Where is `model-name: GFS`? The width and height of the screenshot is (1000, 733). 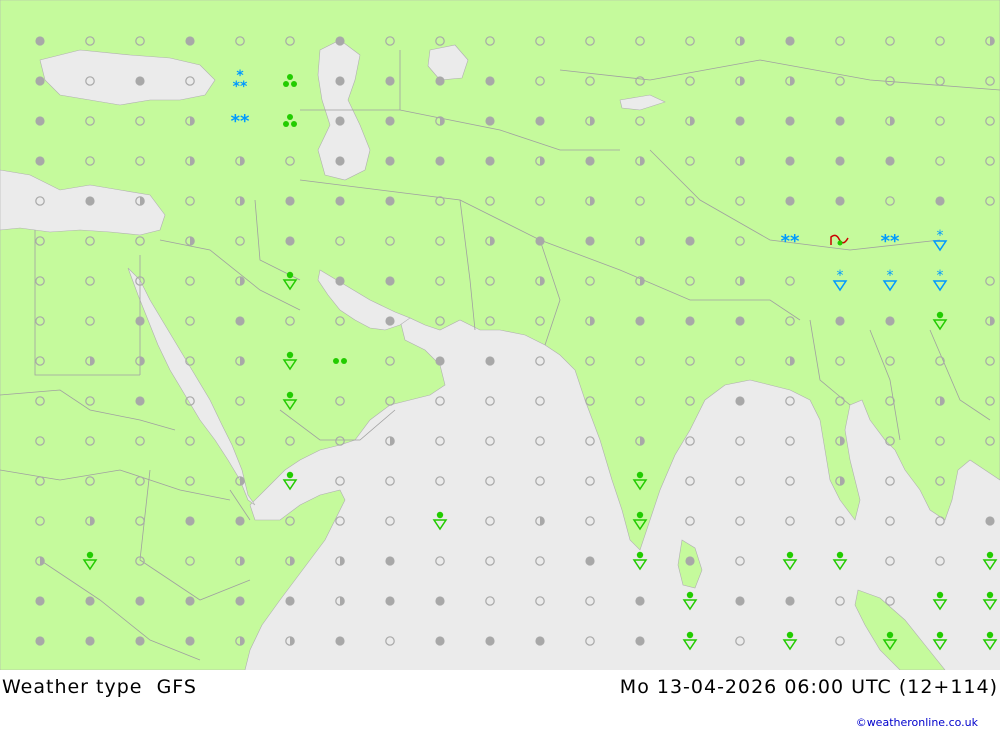 model-name: GFS is located at coordinates (176, 687).